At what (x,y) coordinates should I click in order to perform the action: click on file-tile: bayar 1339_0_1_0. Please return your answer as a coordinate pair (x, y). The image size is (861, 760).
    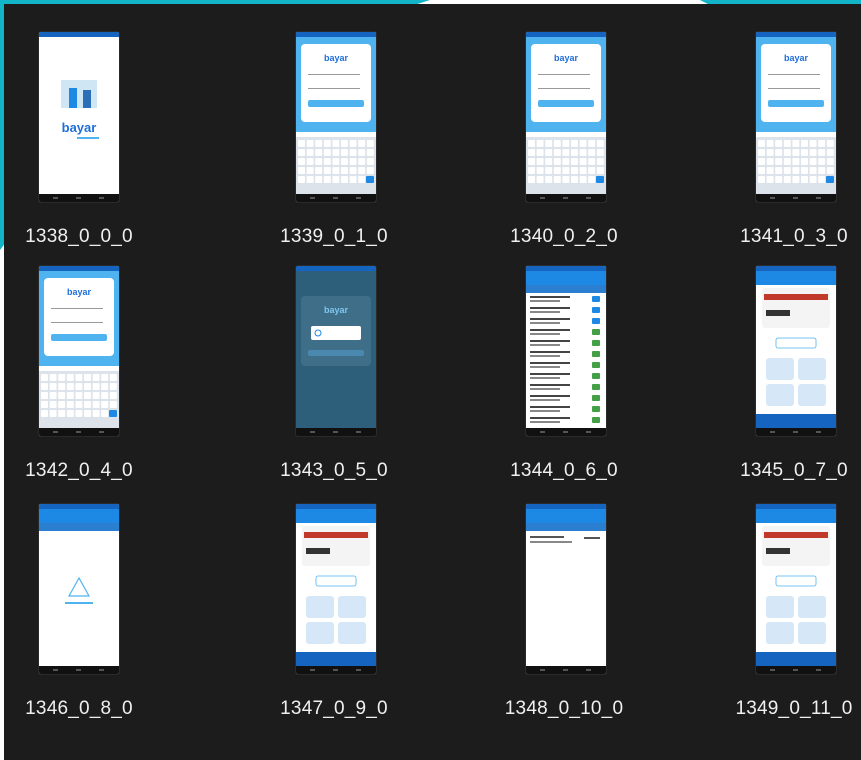
    Looking at the image, I should click on (334, 152).